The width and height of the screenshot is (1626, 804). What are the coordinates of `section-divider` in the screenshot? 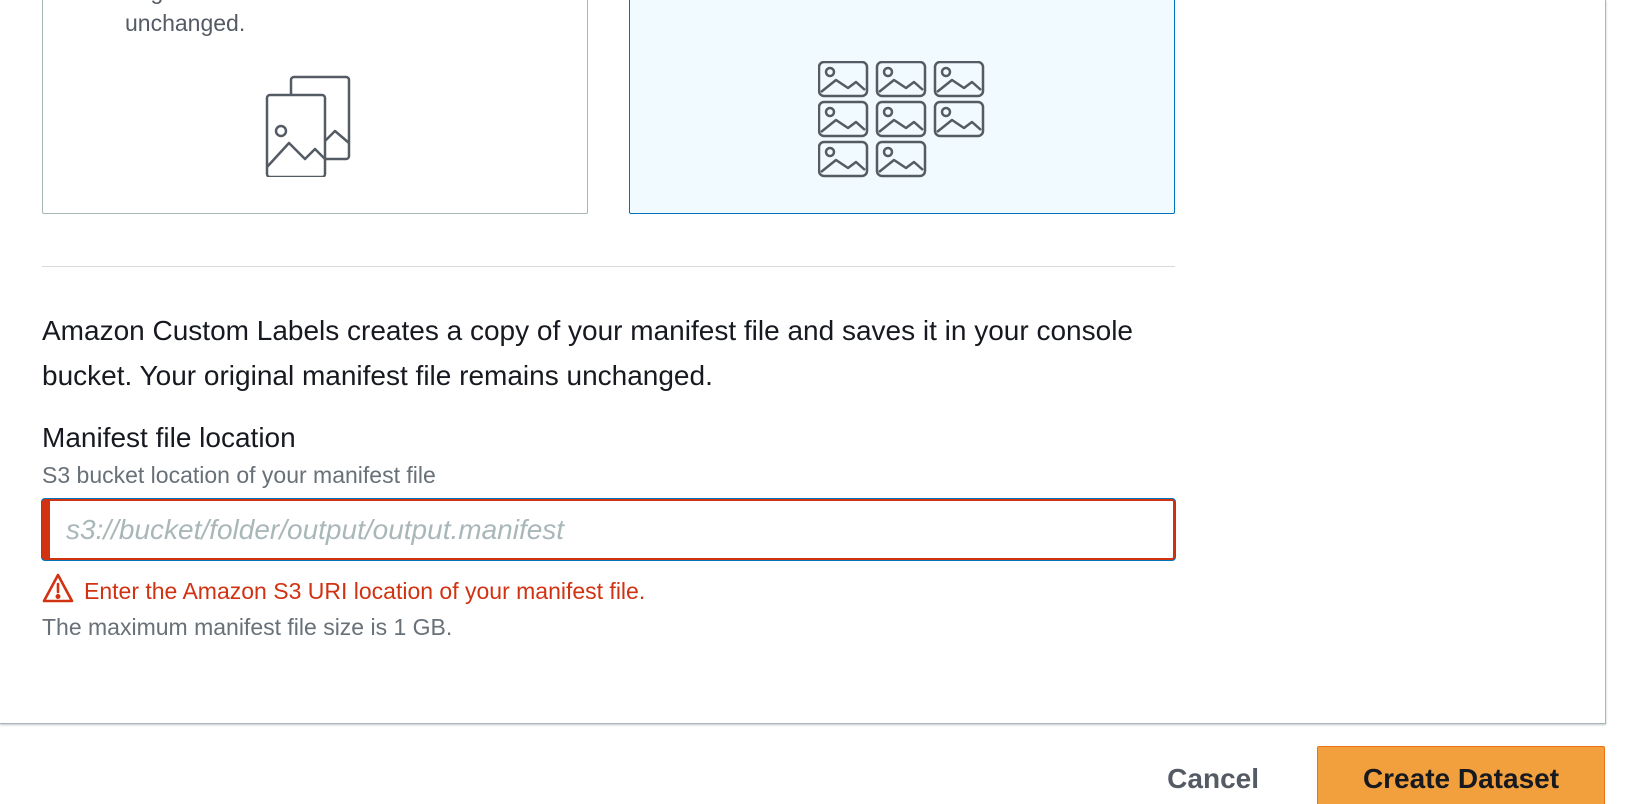 It's located at (608, 266).